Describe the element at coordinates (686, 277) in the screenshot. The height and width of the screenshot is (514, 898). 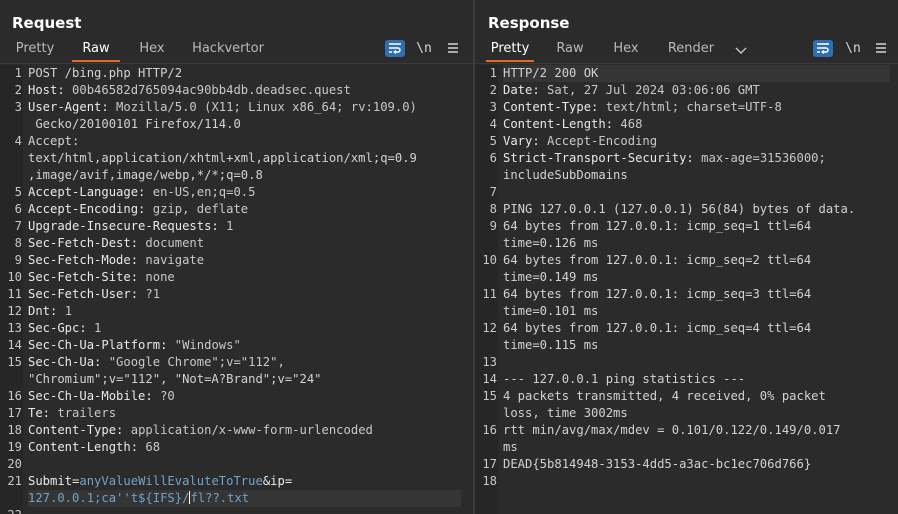
I see `response-line: time=0.149 ms` at that location.